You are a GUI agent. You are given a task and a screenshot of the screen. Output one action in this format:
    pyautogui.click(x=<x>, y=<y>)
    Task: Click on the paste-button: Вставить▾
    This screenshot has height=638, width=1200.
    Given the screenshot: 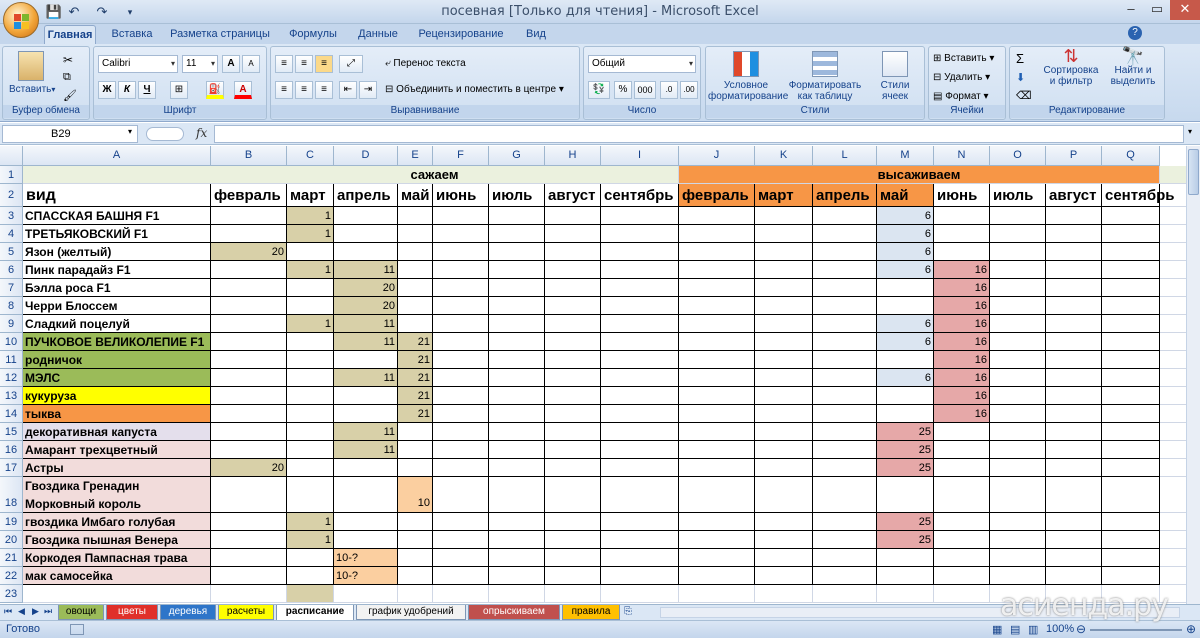 What is the action you would take?
    pyautogui.click(x=32, y=73)
    